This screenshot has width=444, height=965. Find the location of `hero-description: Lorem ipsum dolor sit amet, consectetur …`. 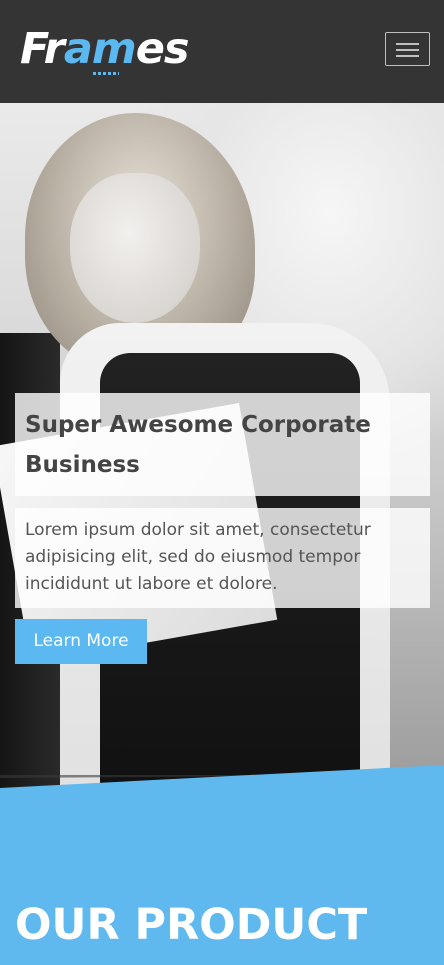

hero-description: Lorem ipsum dolor sit amet, consectetur … is located at coordinates (198, 557).